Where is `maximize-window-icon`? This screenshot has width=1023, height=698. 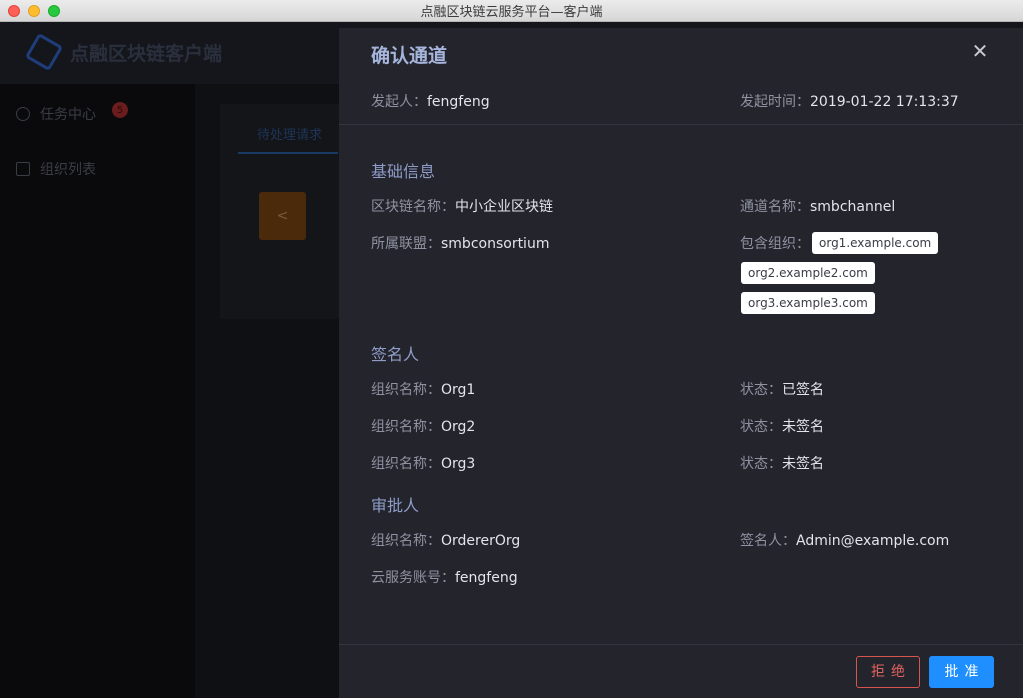
maximize-window-icon is located at coordinates (54, 11).